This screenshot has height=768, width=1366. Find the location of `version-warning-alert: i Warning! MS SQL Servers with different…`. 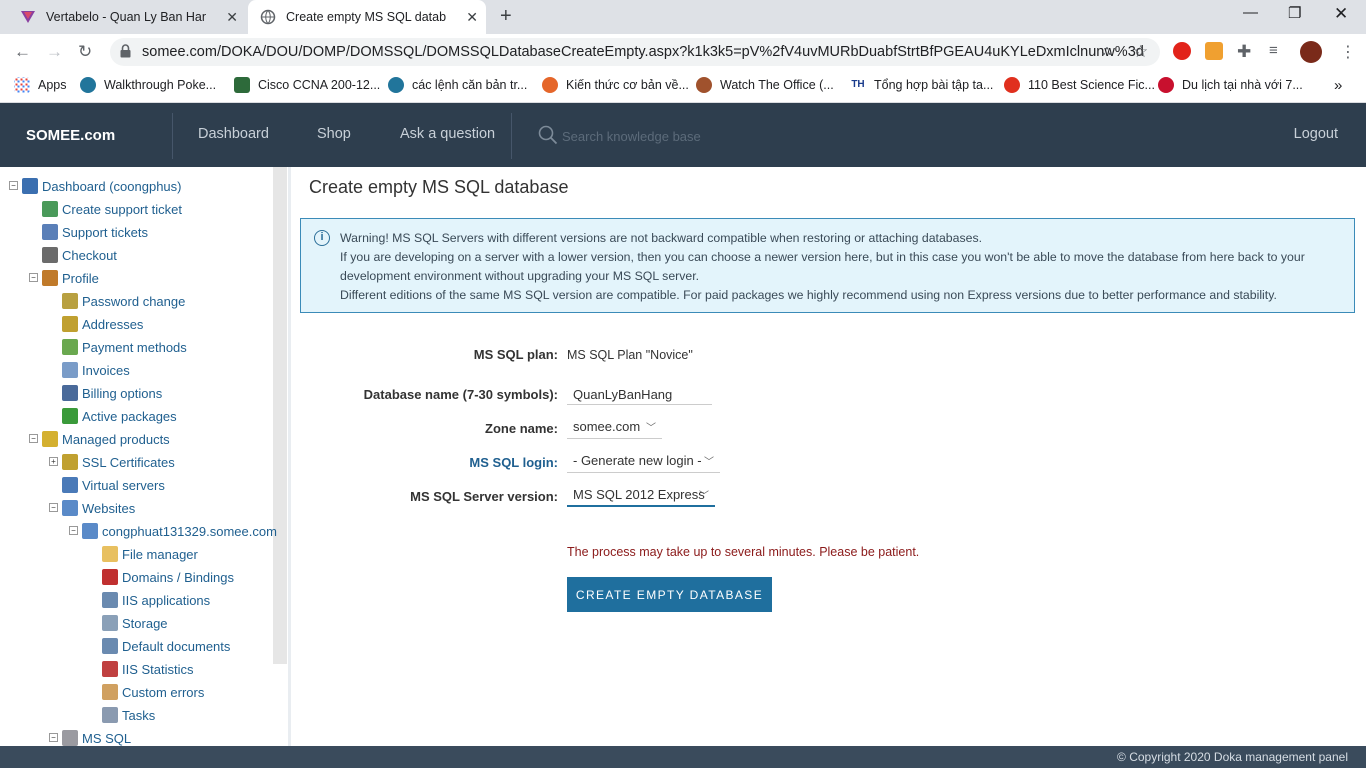

version-warning-alert: i Warning! MS SQL Servers with different… is located at coordinates (827, 265).